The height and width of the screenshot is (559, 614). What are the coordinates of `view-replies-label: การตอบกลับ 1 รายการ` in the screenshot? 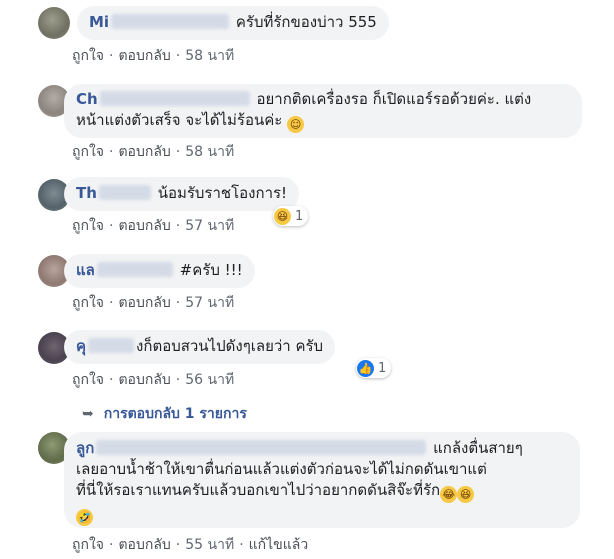 It's located at (175, 414).